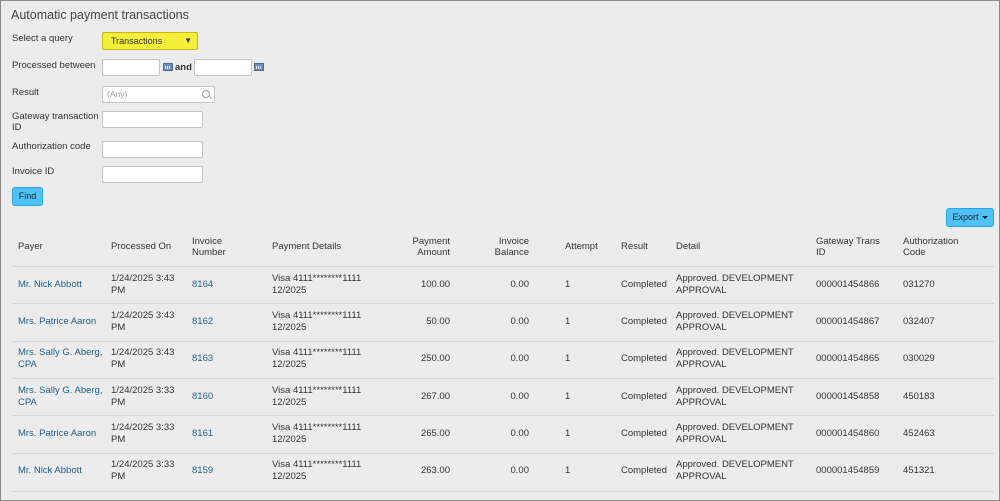 This screenshot has width=1000, height=501. Describe the element at coordinates (209, 247) in the screenshot. I see `header-invoice-number: Invoice Number` at that location.